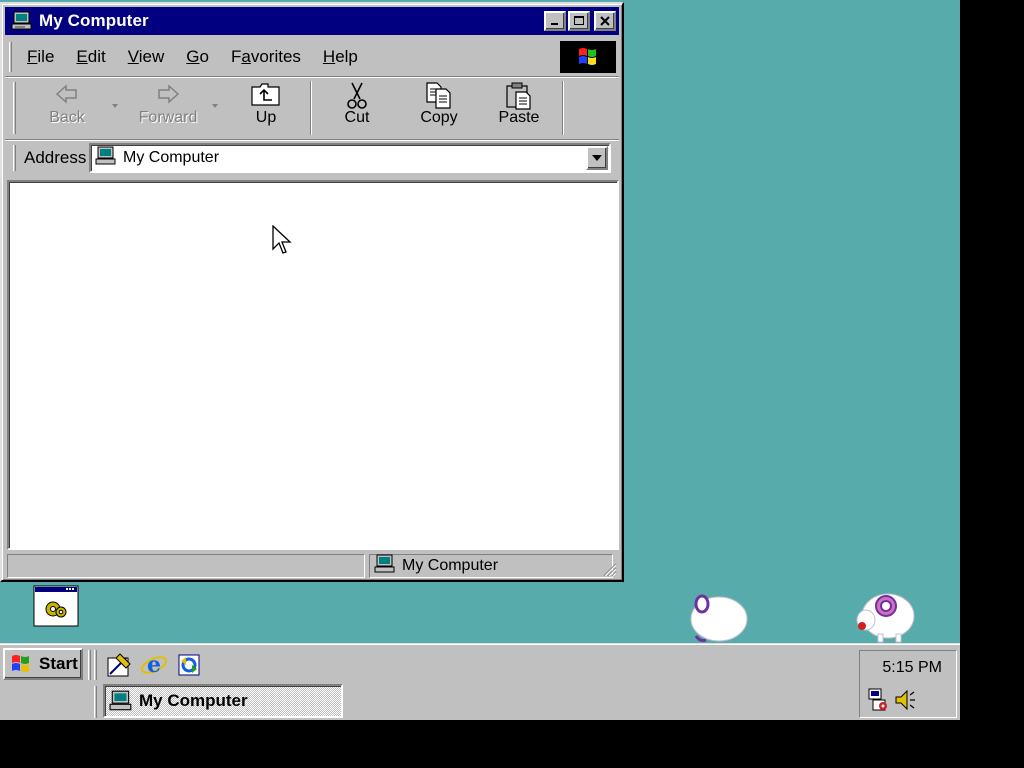 The width and height of the screenshot is (1024, 768). I want to click on back-arrow-icon, so click(66, 94).